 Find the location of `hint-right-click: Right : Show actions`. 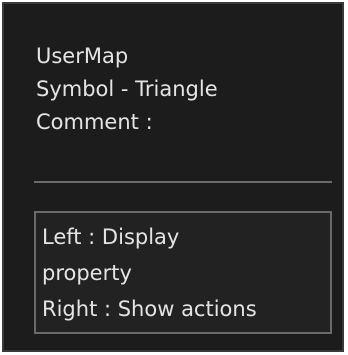

hint-right-click: Right : Show actions is located at coordinates (149, 309).